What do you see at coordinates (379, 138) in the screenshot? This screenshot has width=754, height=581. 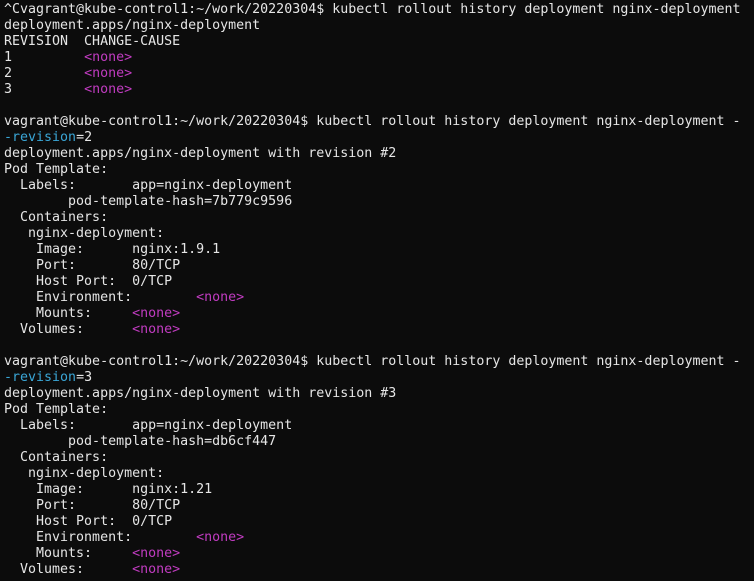 I see `terminal-line: -revision=2` at bounding box center [379, 138].